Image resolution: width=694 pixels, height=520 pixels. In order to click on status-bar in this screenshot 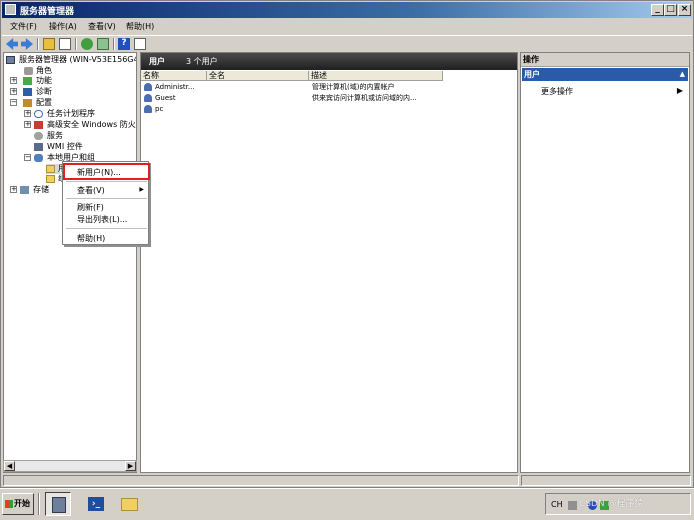, I will do `click(347, 481)`.